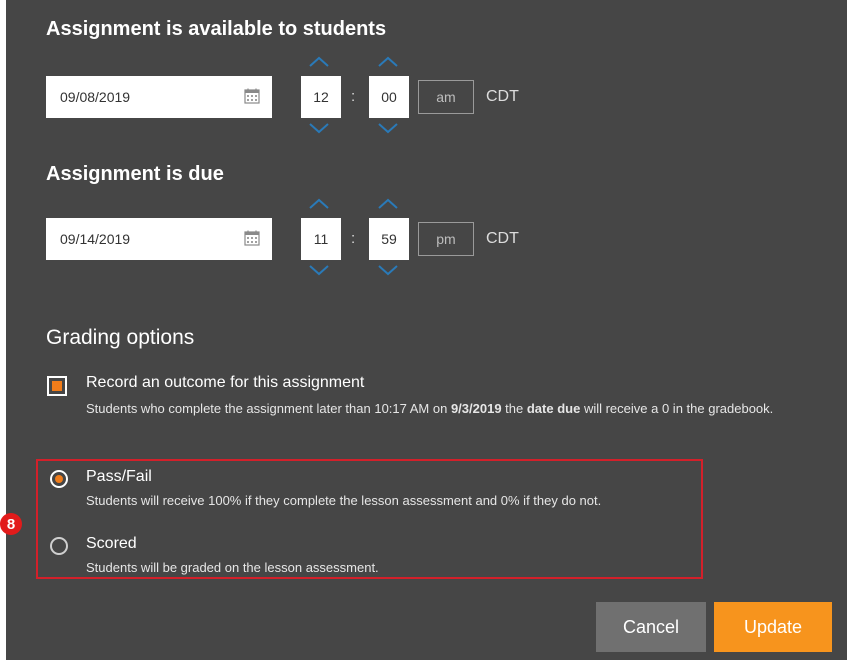 Image resolution: width=847 pixels, height=660 pixels. I want to click on checkbox-checked-mark, so click(57, 386).